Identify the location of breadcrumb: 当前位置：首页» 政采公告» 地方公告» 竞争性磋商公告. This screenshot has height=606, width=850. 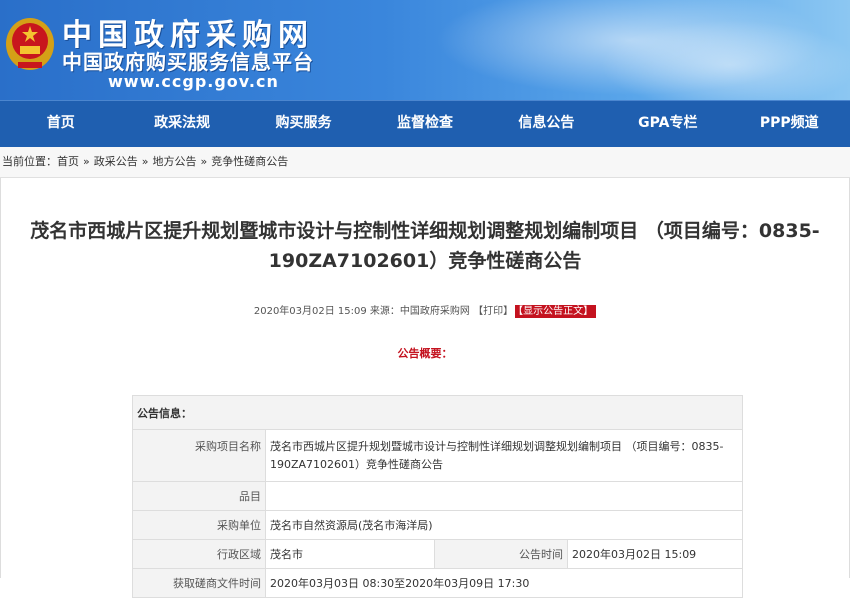
(425, 162).